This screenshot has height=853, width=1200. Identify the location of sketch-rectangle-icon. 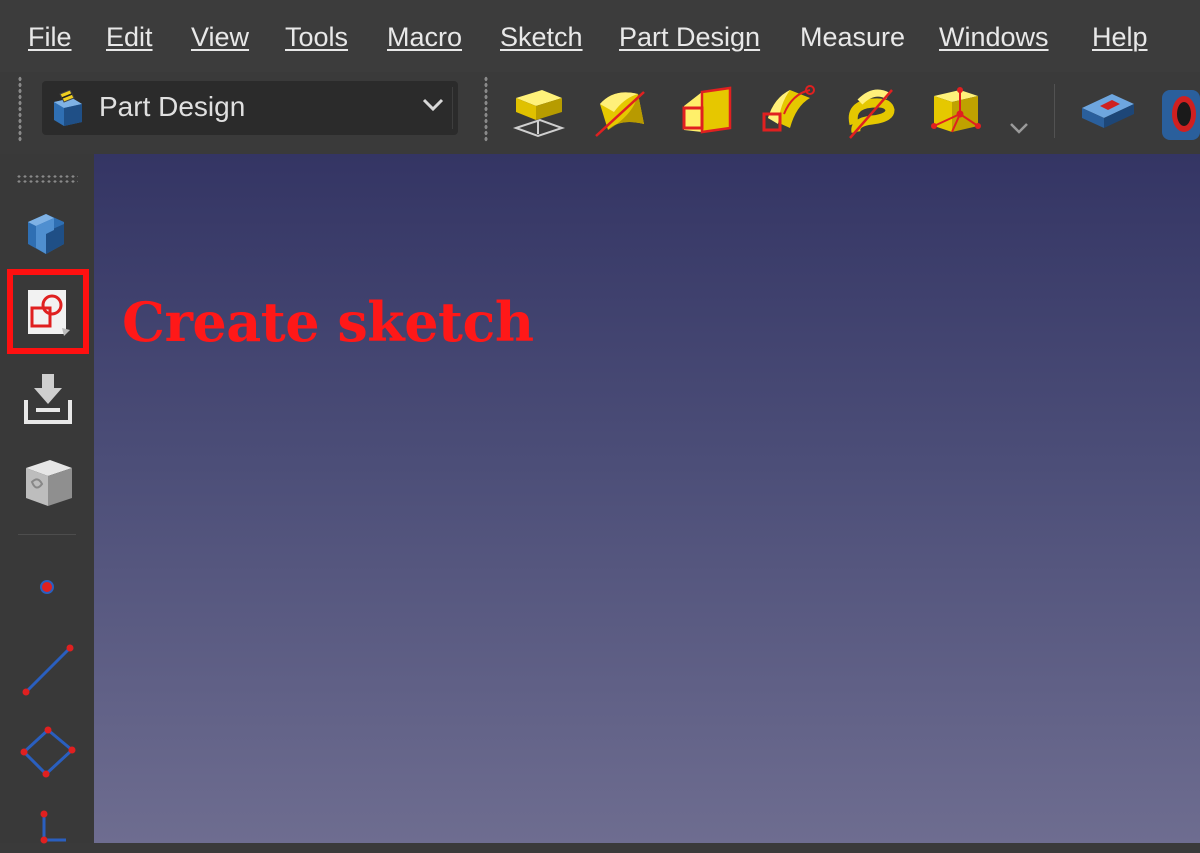
(49, 756).